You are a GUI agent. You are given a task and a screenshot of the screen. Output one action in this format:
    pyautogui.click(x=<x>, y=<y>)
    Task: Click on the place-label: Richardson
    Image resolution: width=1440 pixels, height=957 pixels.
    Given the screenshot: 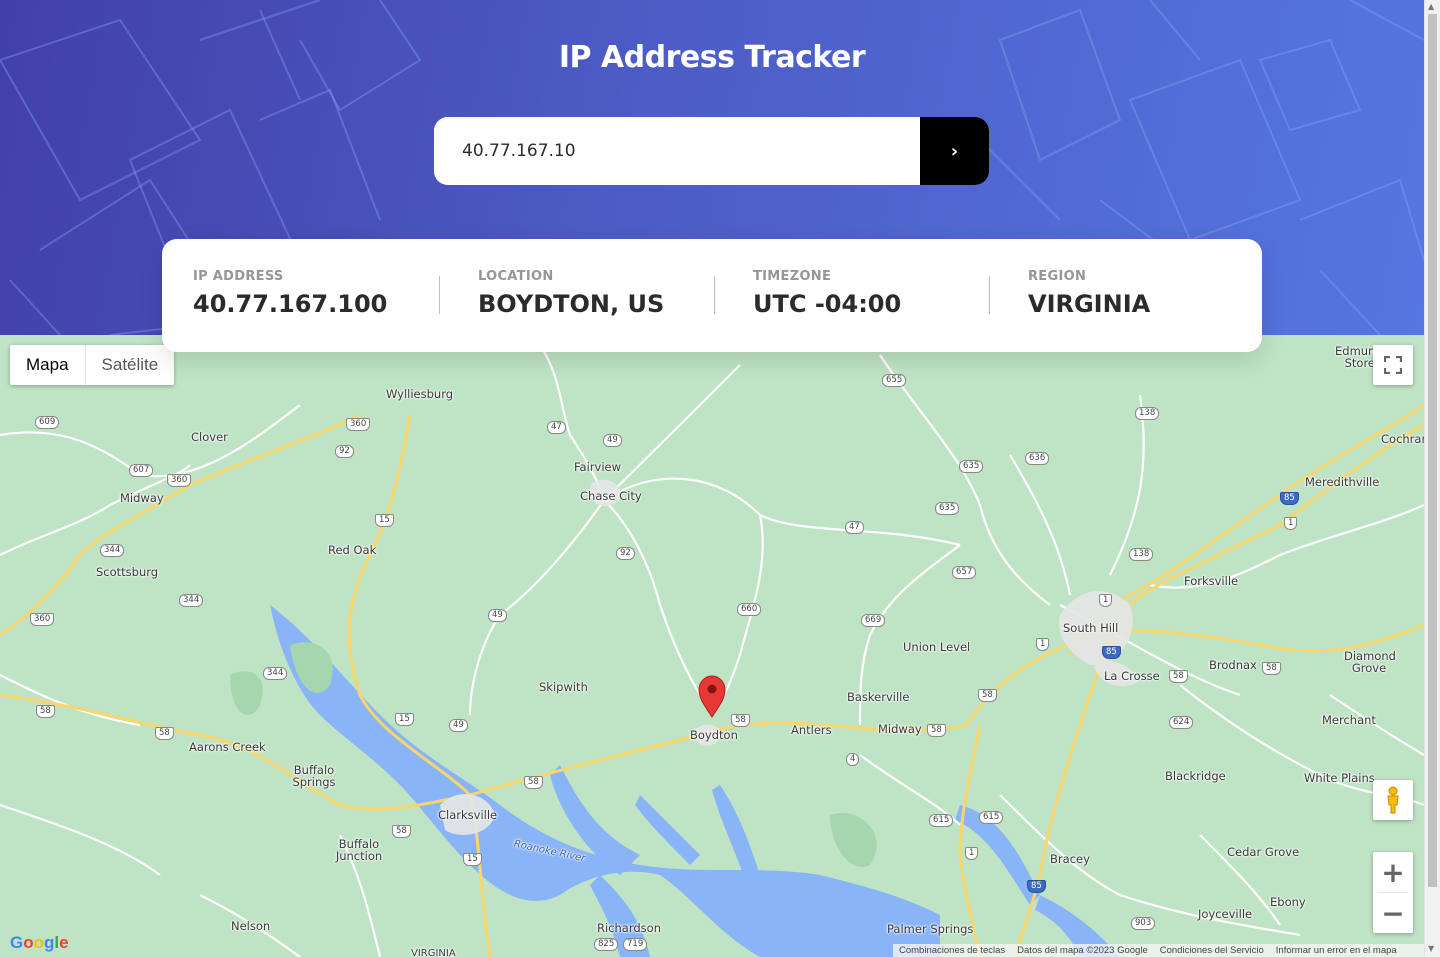 What is the action you would take?
    pyautogui.click(x=629, y=928)
    